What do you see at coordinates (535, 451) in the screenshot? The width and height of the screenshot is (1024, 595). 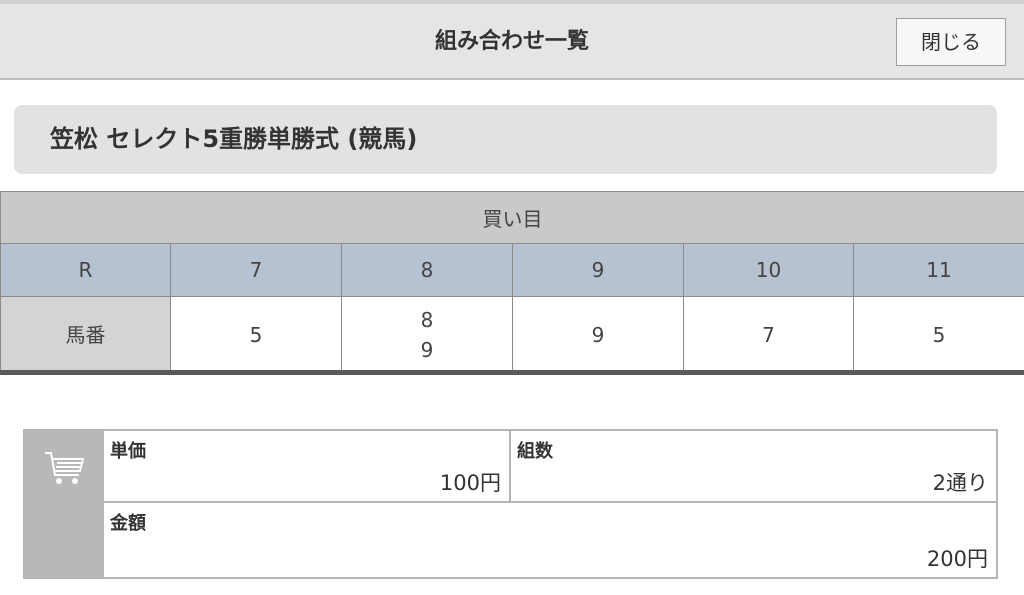 I see `combinations-label: 組数` at bounding box center [535, 451].